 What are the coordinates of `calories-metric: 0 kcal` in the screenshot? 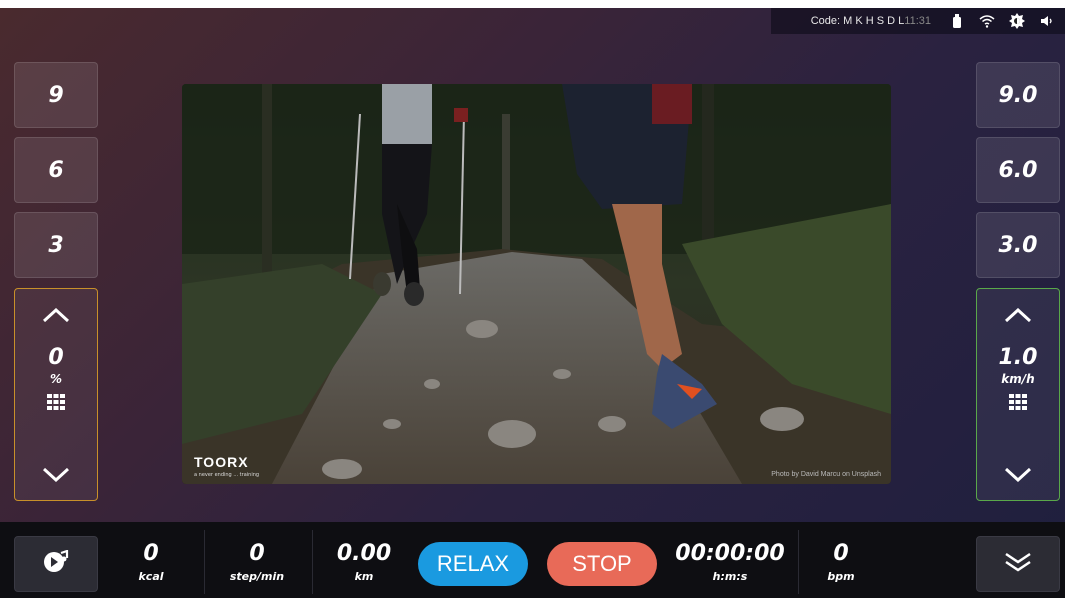 It's located at (151, 562).